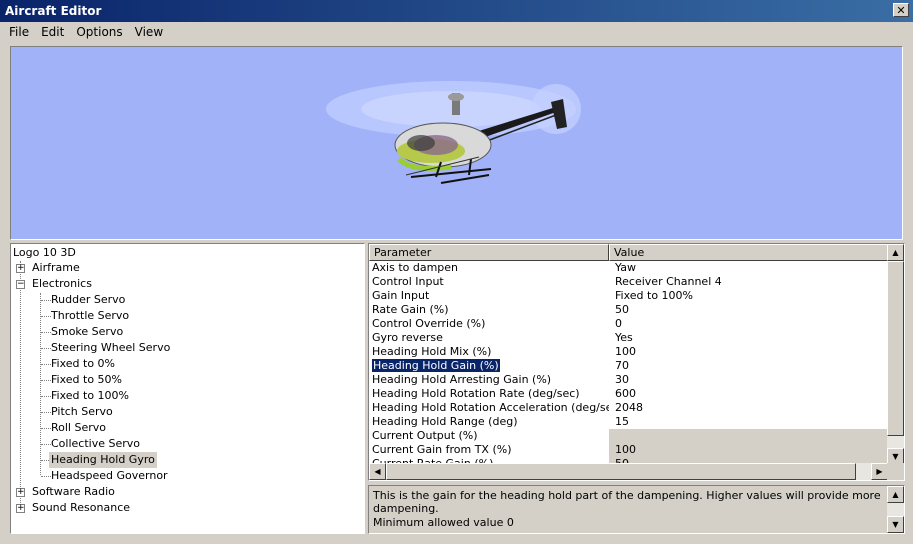  What do you see at coordinates (748, 296) in the screenshot?
I see `parameter-value: Fixed to 100%` at bounding box center [748, 296].